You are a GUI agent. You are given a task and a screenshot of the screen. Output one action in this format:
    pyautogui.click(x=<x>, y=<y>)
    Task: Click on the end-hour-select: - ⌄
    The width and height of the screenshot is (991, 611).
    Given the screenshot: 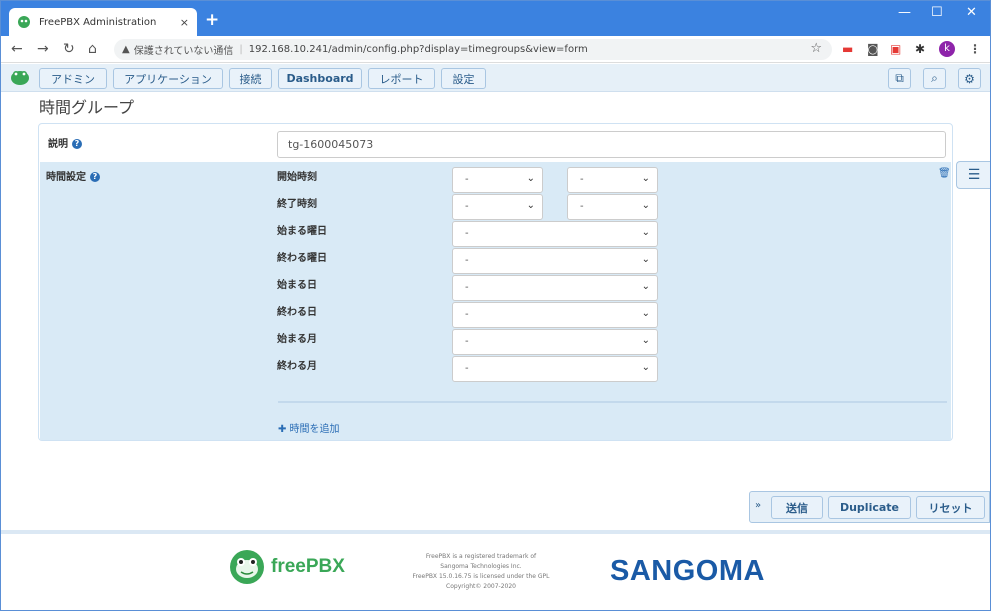 What is the action you would take?
    pyautogui.click(x=497, y=207)
    